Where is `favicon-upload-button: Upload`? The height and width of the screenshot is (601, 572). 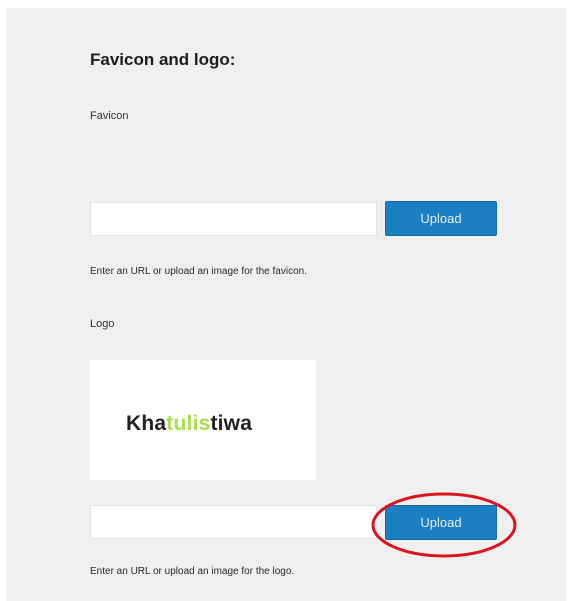
favicon-upload-button: Upload is located at coordinates (441, 218).